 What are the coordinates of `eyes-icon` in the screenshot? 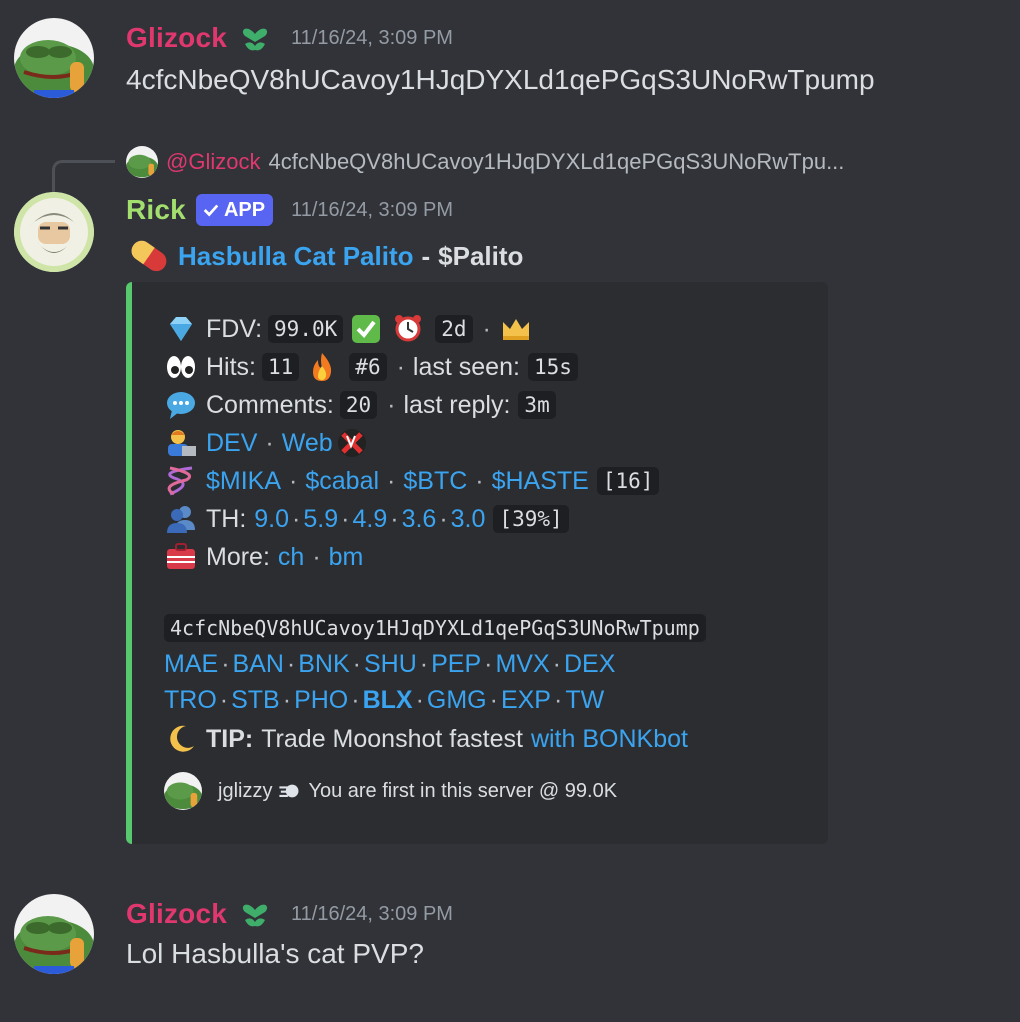 It's located at (181, 367).